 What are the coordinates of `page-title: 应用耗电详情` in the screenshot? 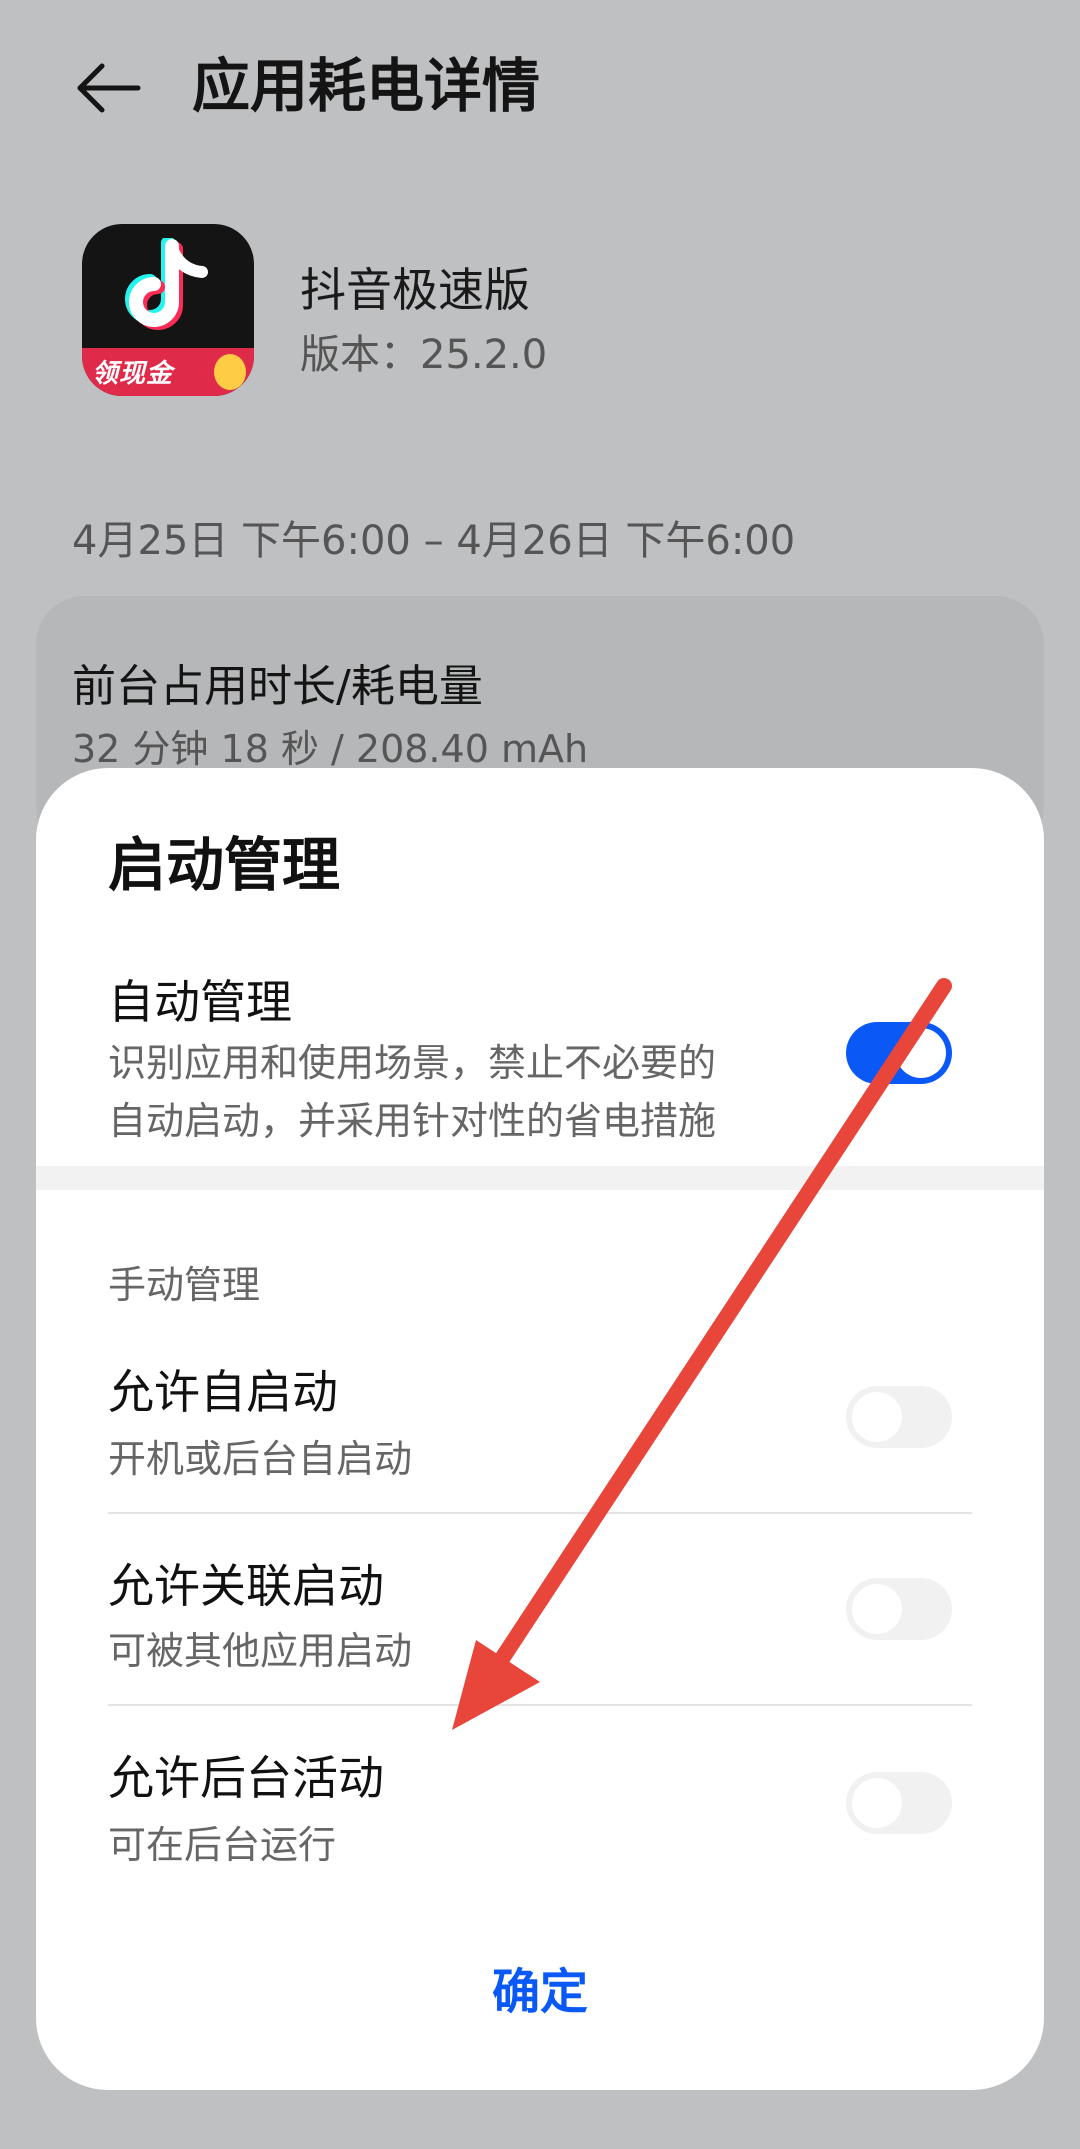 It's located at (366, 86).